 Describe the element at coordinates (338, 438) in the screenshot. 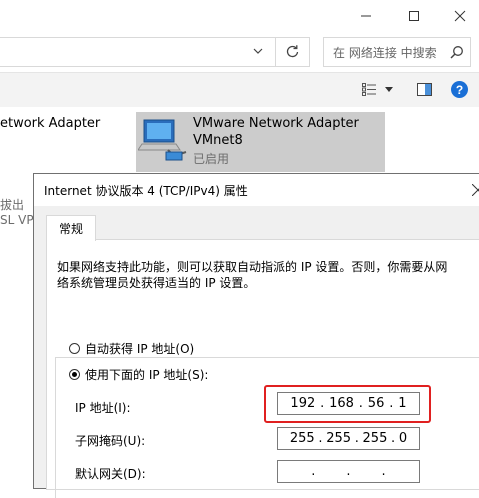

I see `mask-octet-2: 255` at that location.